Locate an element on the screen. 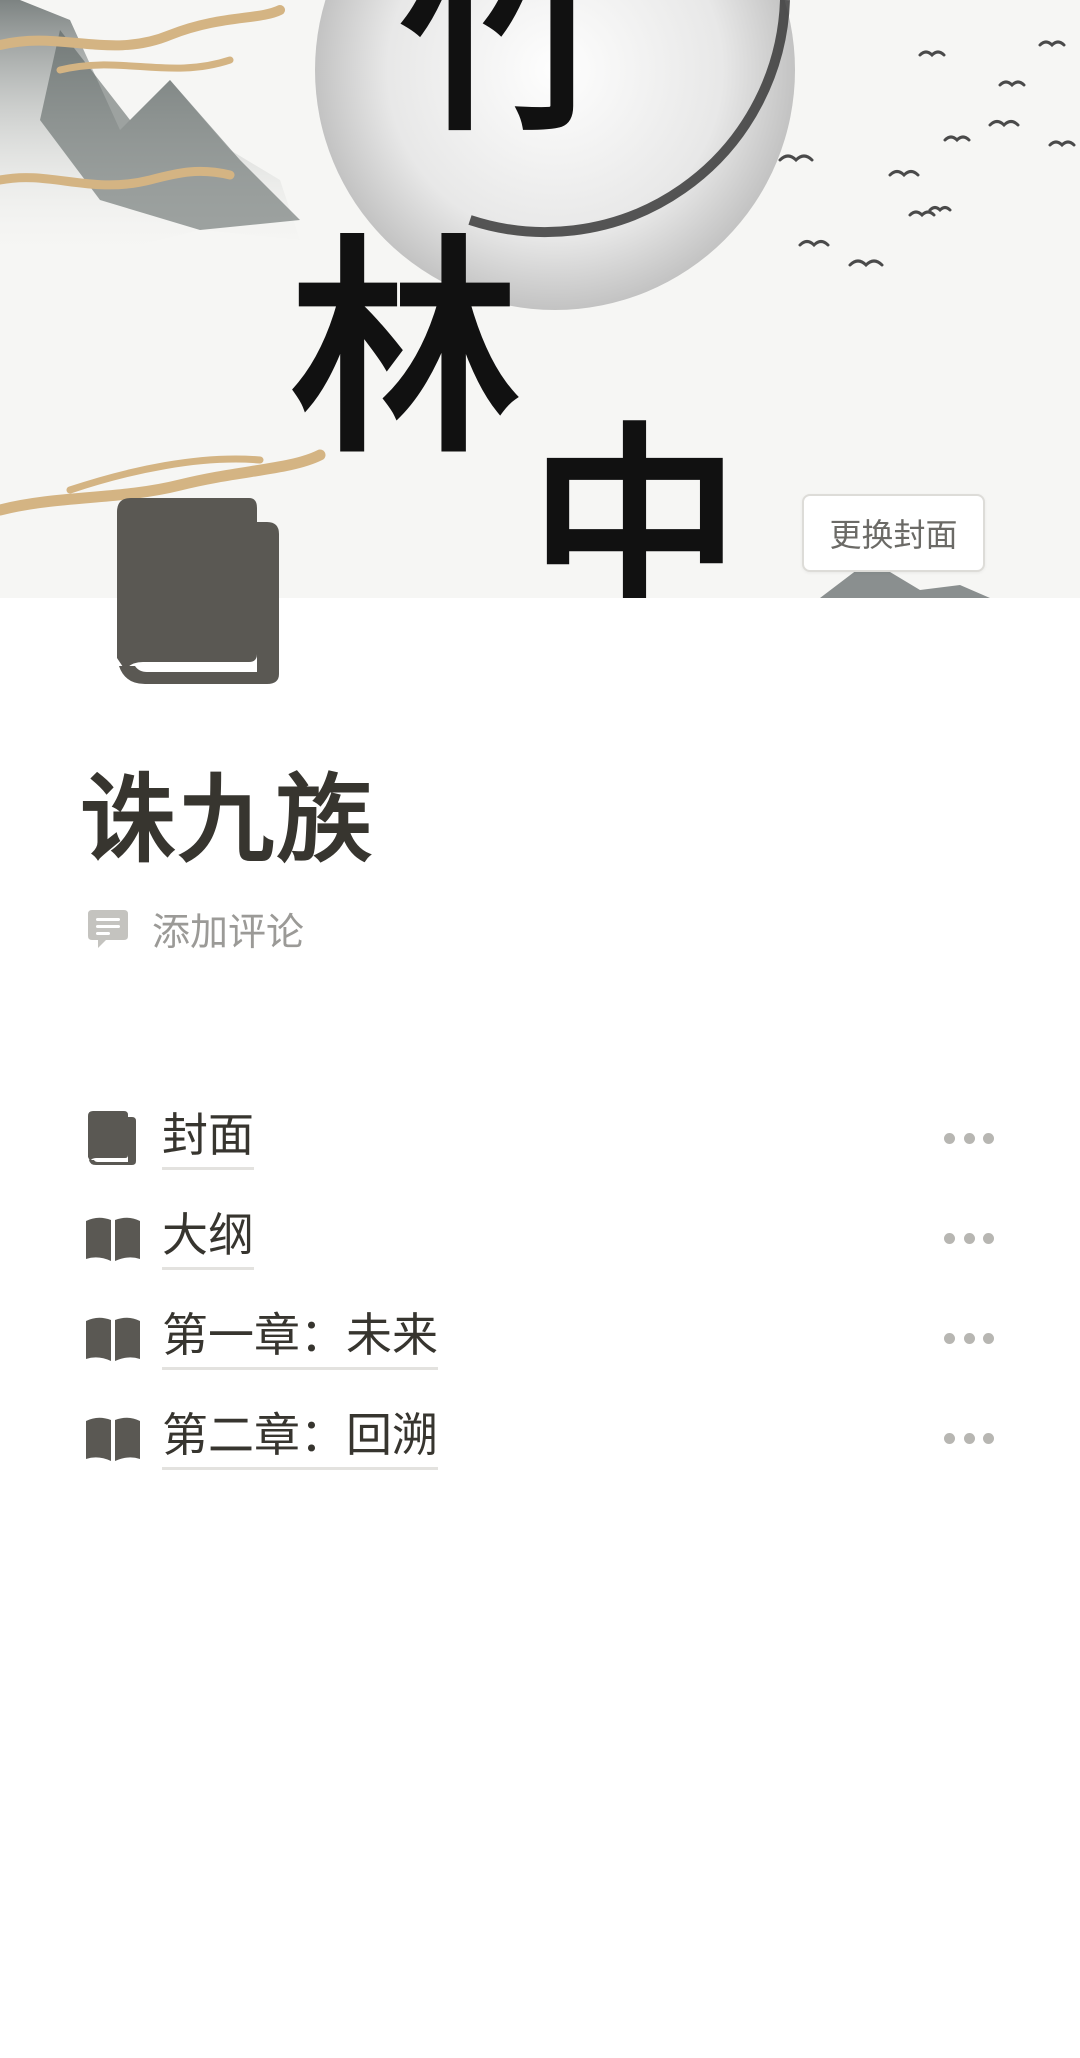 The height and width of the screenshot is (2058, 1080). subpage-item-chapter-1: 第一章：未来 is located at coordinates (539, 1338).